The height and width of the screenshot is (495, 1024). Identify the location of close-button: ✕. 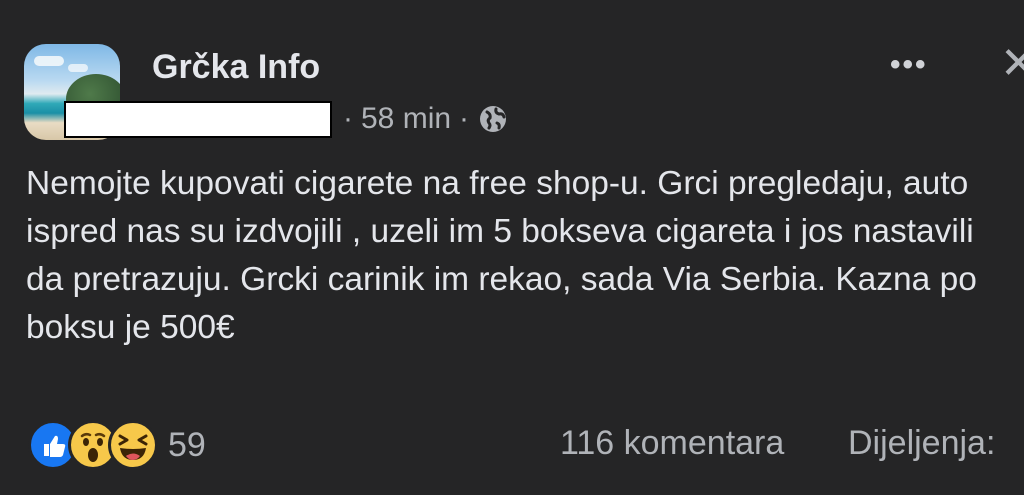
(1012, 63).